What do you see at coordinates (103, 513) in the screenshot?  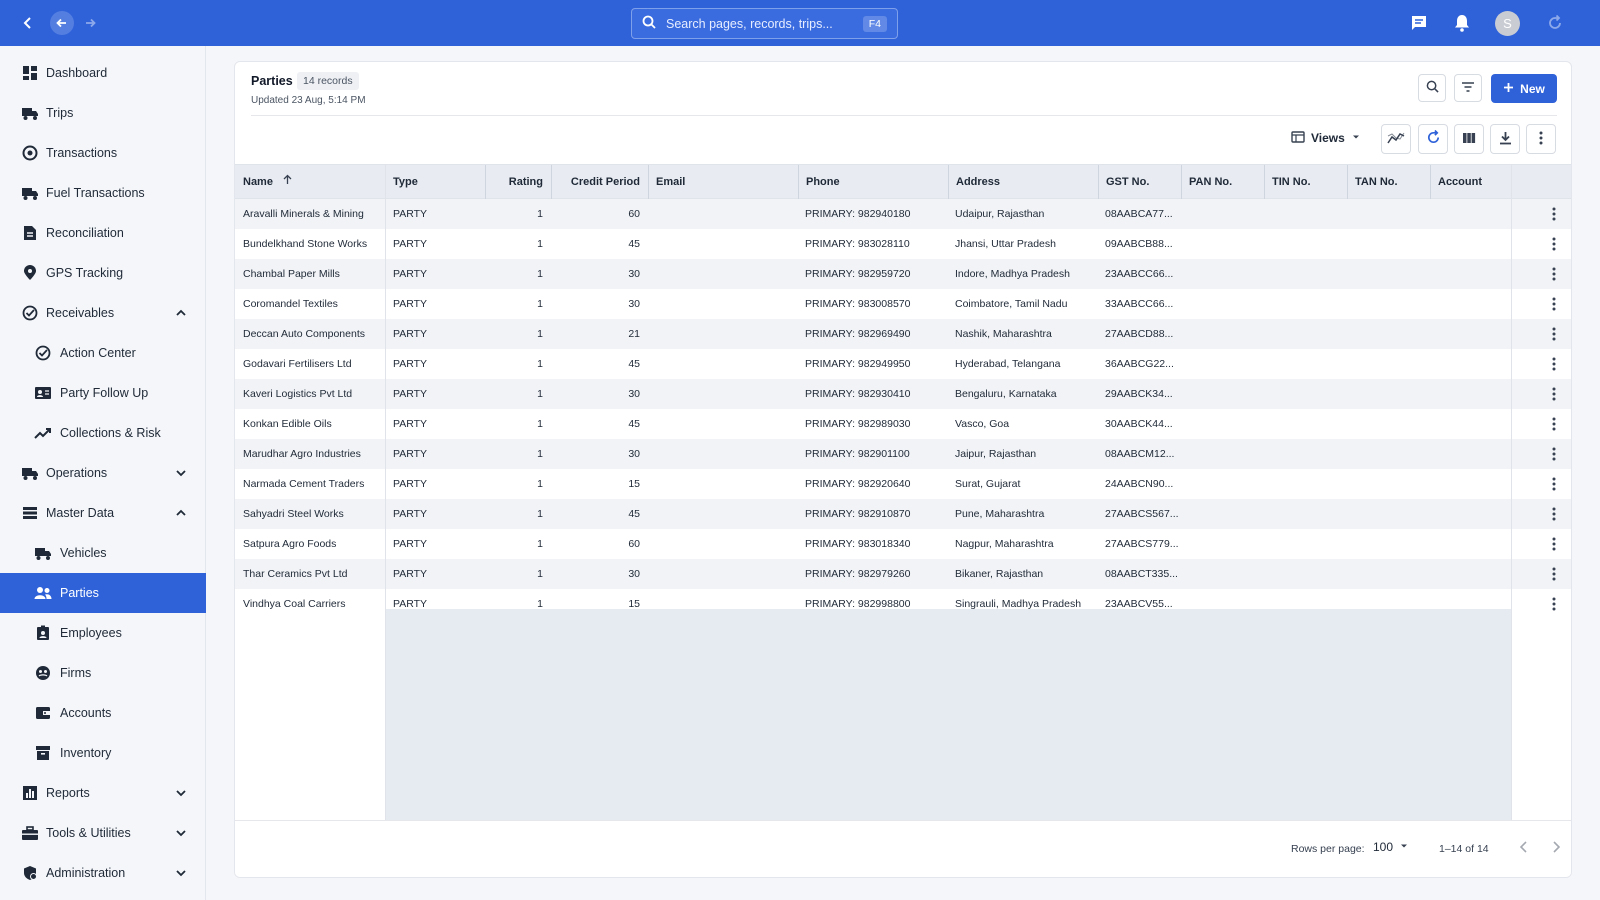 I see `sidebar-item-master-data: Master Data` at bounding box center [103, 513].